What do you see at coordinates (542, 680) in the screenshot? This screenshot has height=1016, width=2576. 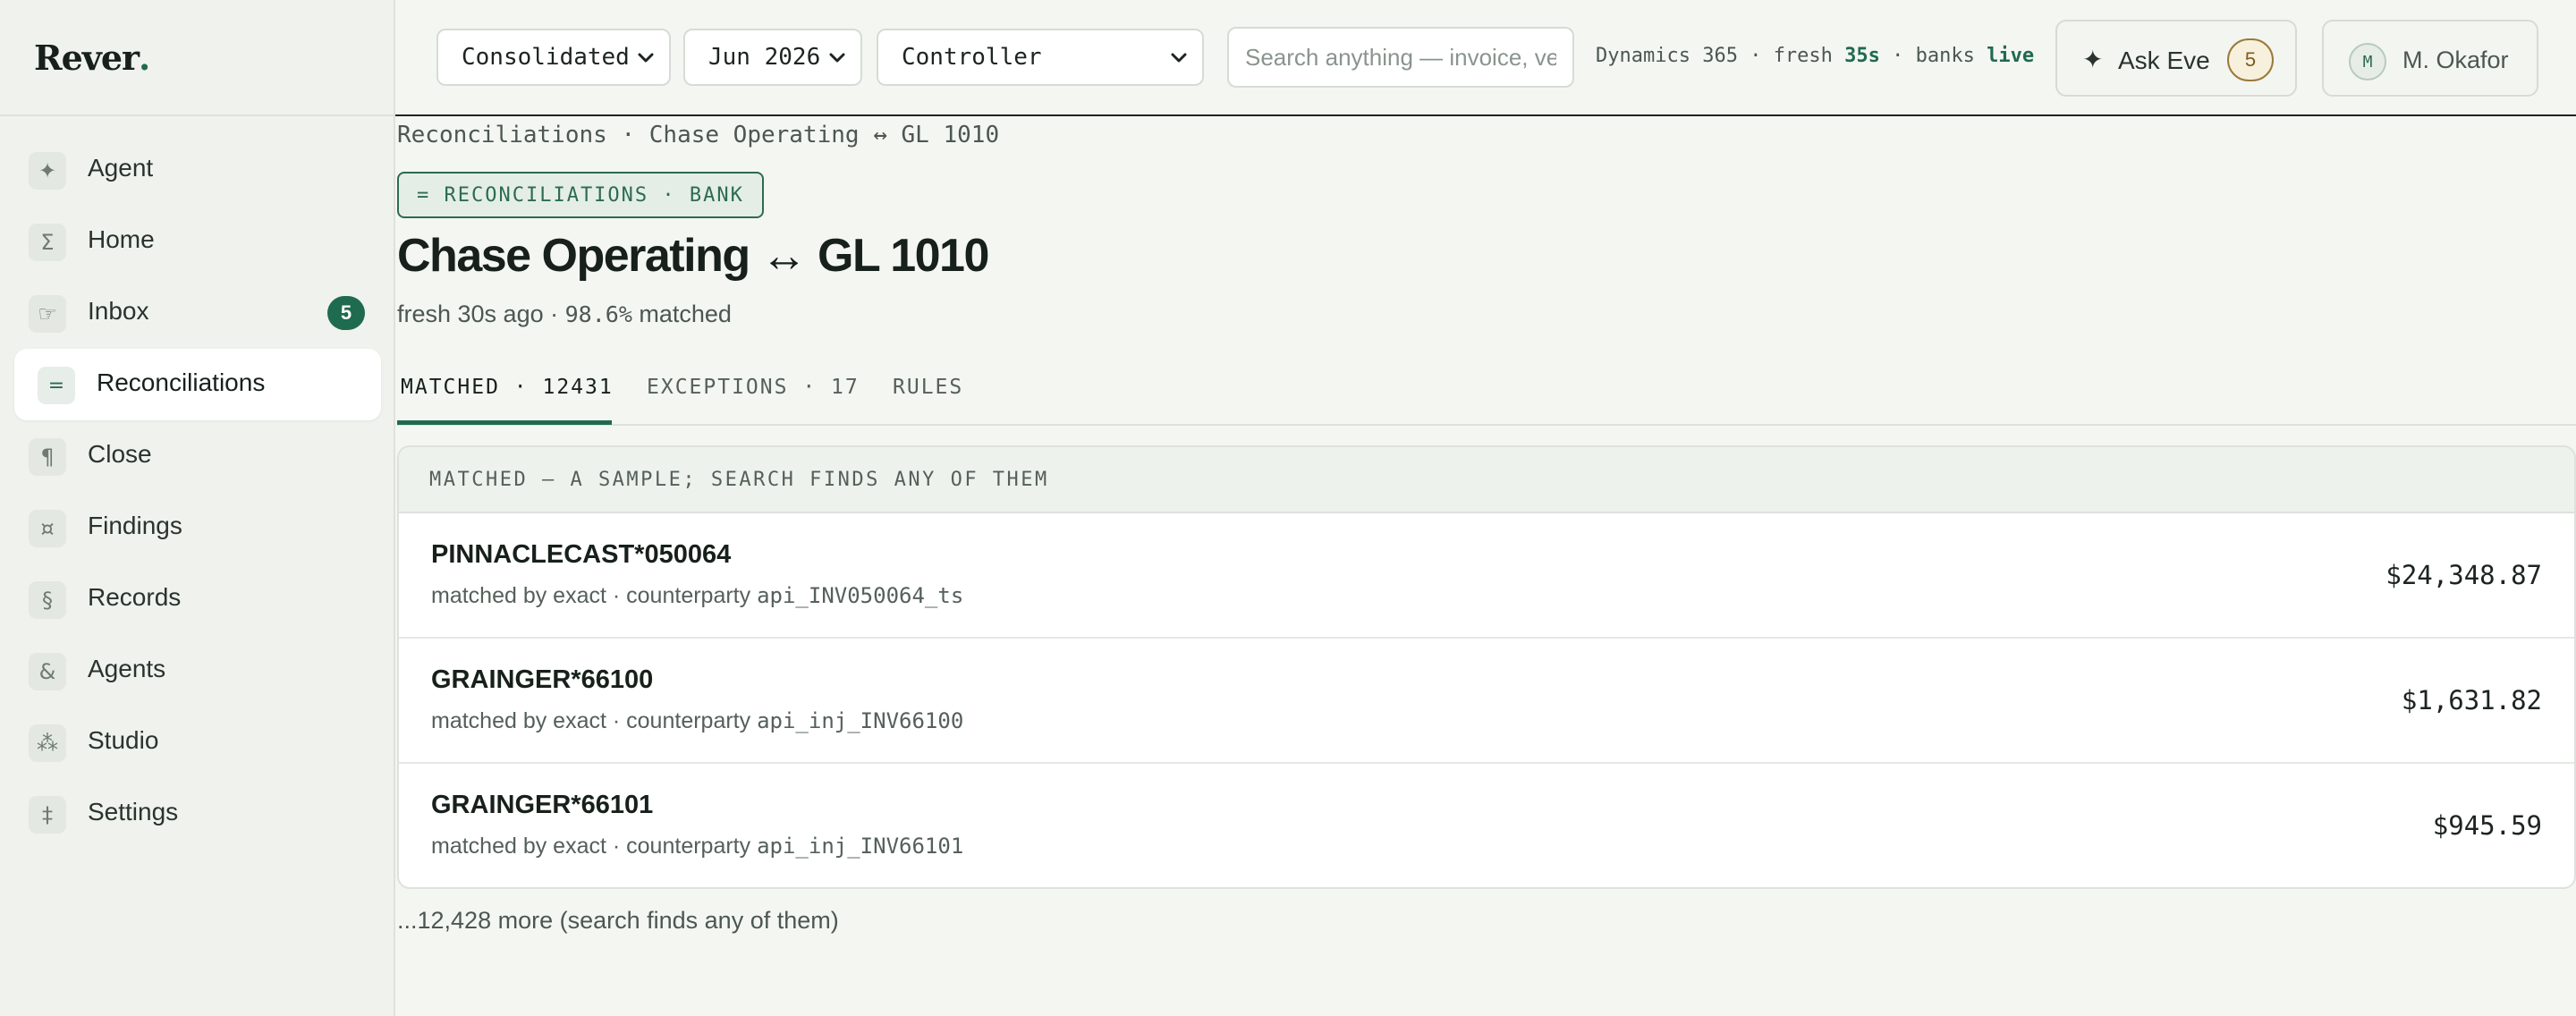 I see `transaction-description: GRAINGER*66100` at bounding box center [542, 680].